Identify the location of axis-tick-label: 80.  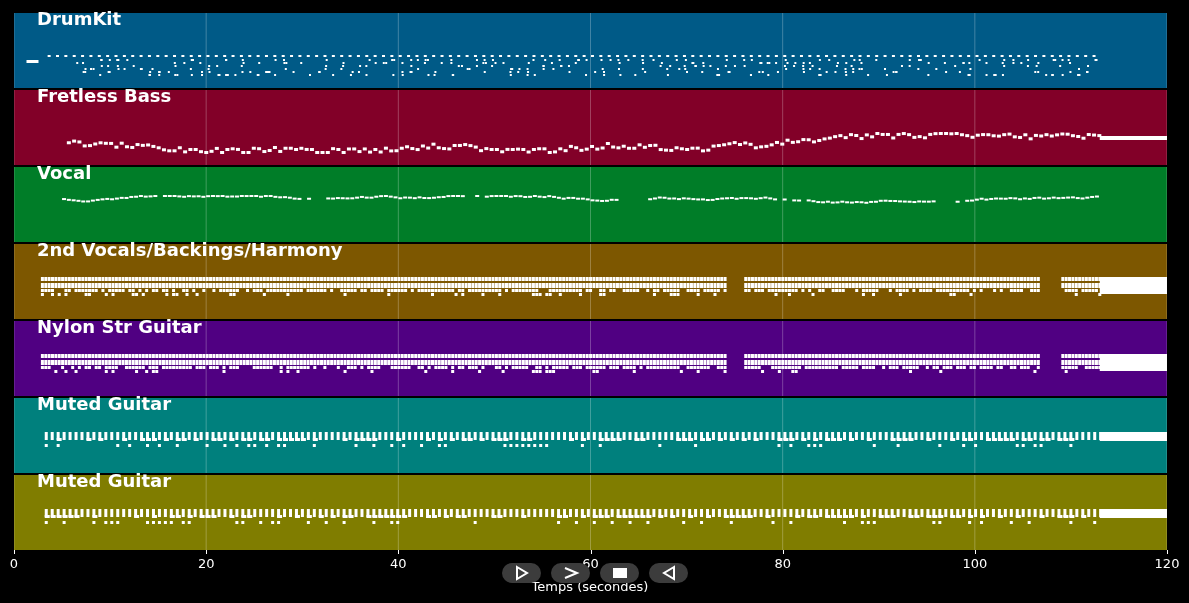
(782, 564).